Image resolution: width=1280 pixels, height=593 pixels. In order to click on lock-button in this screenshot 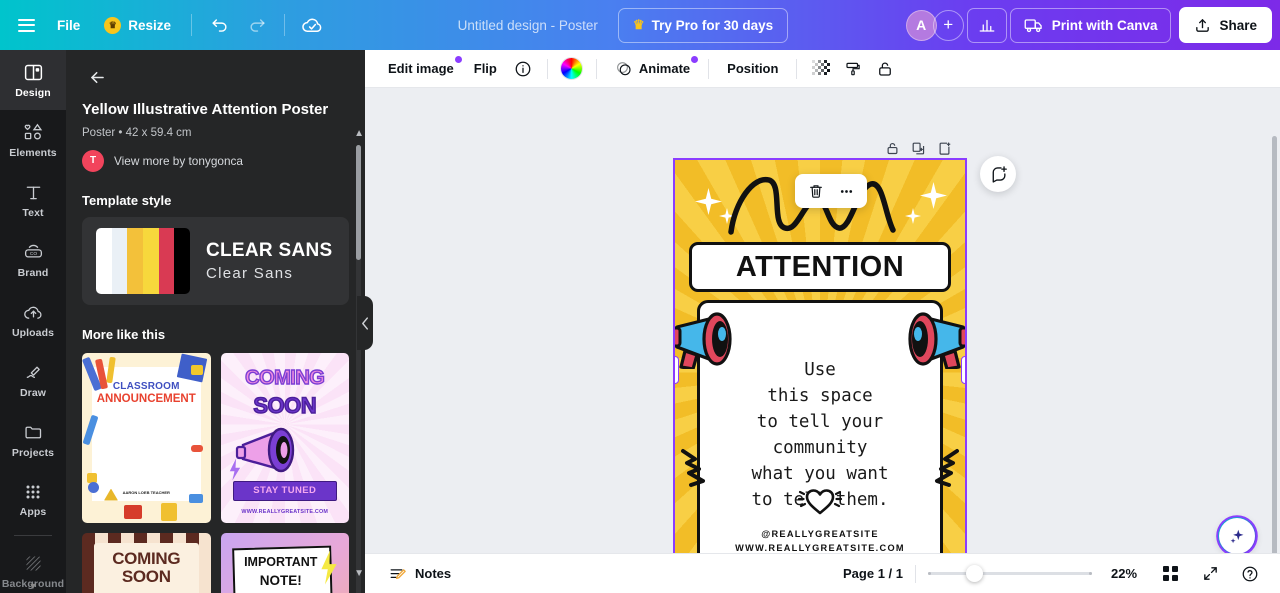, I will do `click(885, 69)`.